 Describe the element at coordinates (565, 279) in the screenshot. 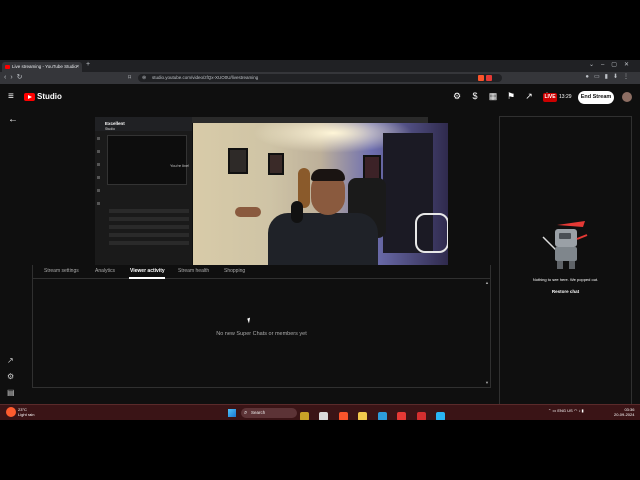

I see `chat-empty-message: Nothing to see here. We popped out.` at that location.